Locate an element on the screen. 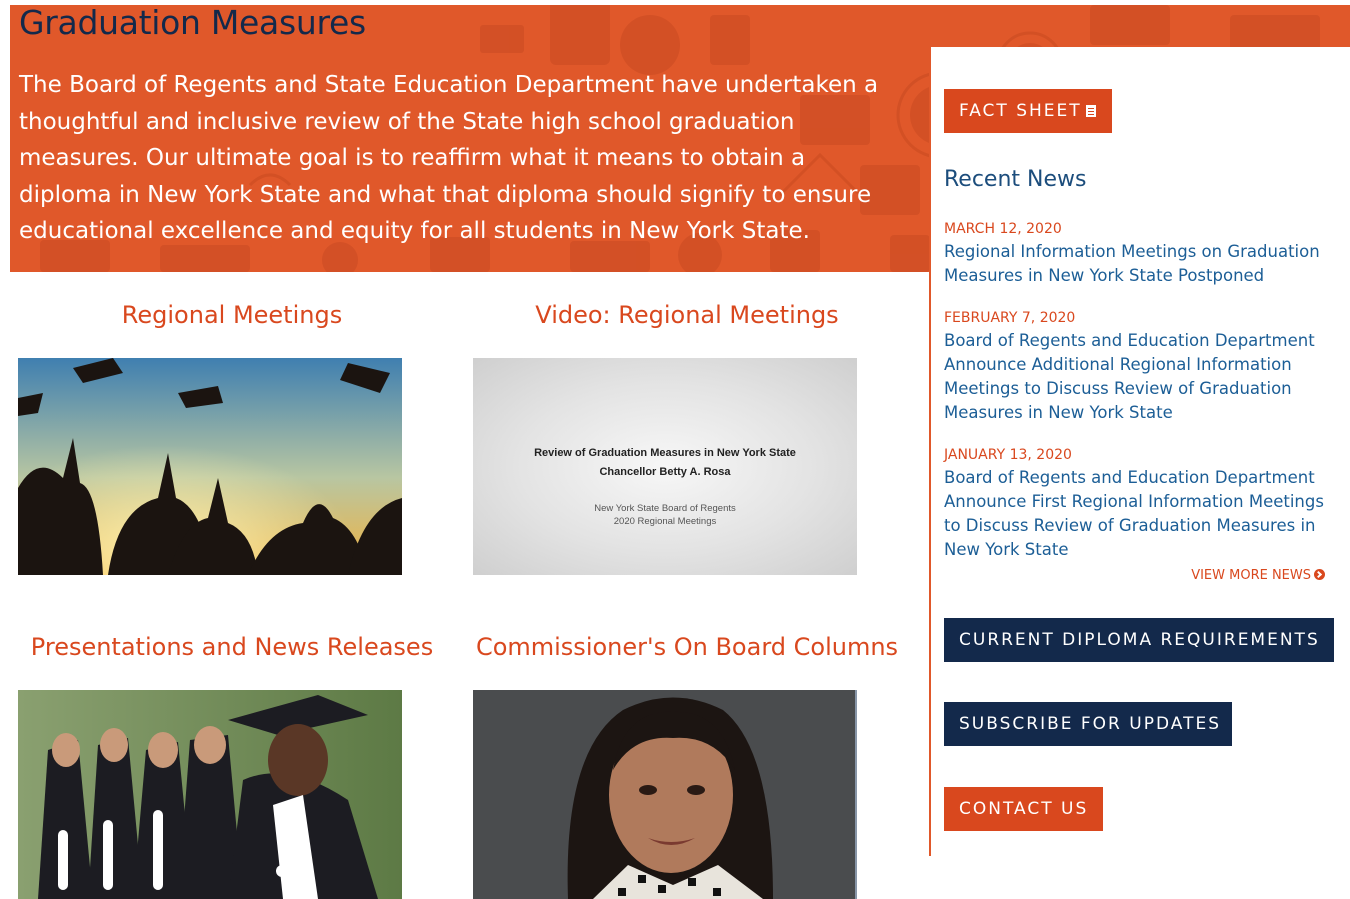 Image resolution: width=1350 pixels, height=899 pixels. chevron-right-circle-icon is located at coordinates (1319, 574).